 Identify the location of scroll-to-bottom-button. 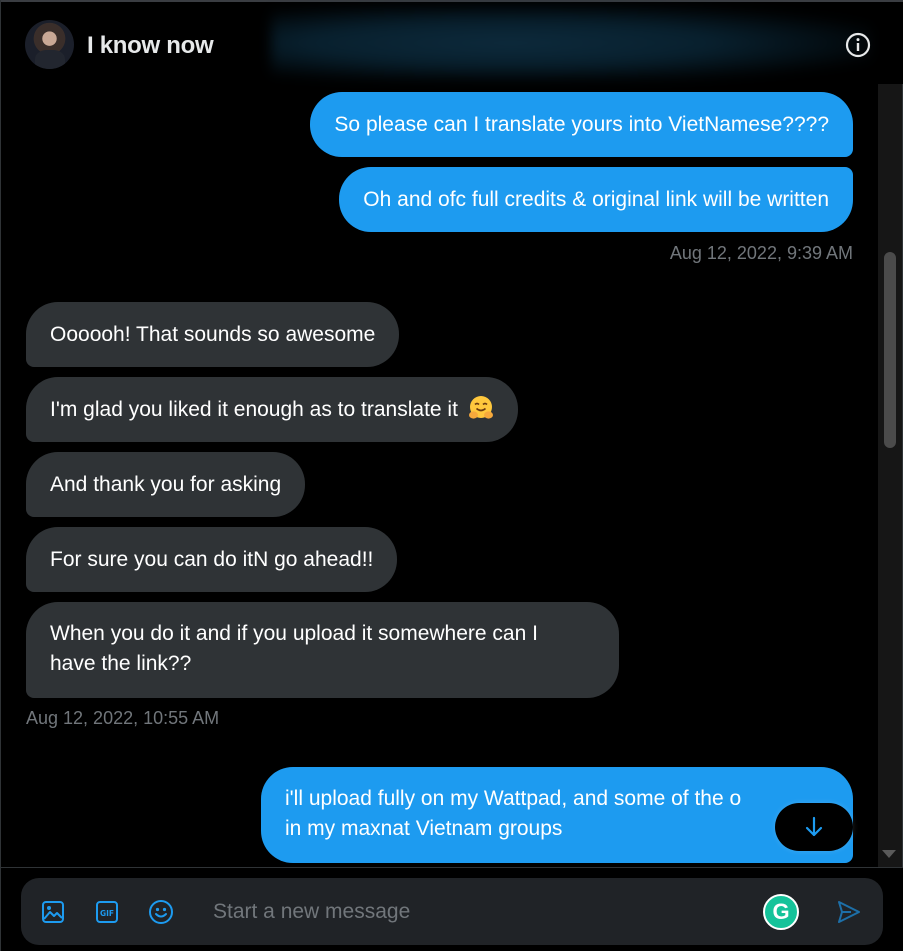
(814, 827).